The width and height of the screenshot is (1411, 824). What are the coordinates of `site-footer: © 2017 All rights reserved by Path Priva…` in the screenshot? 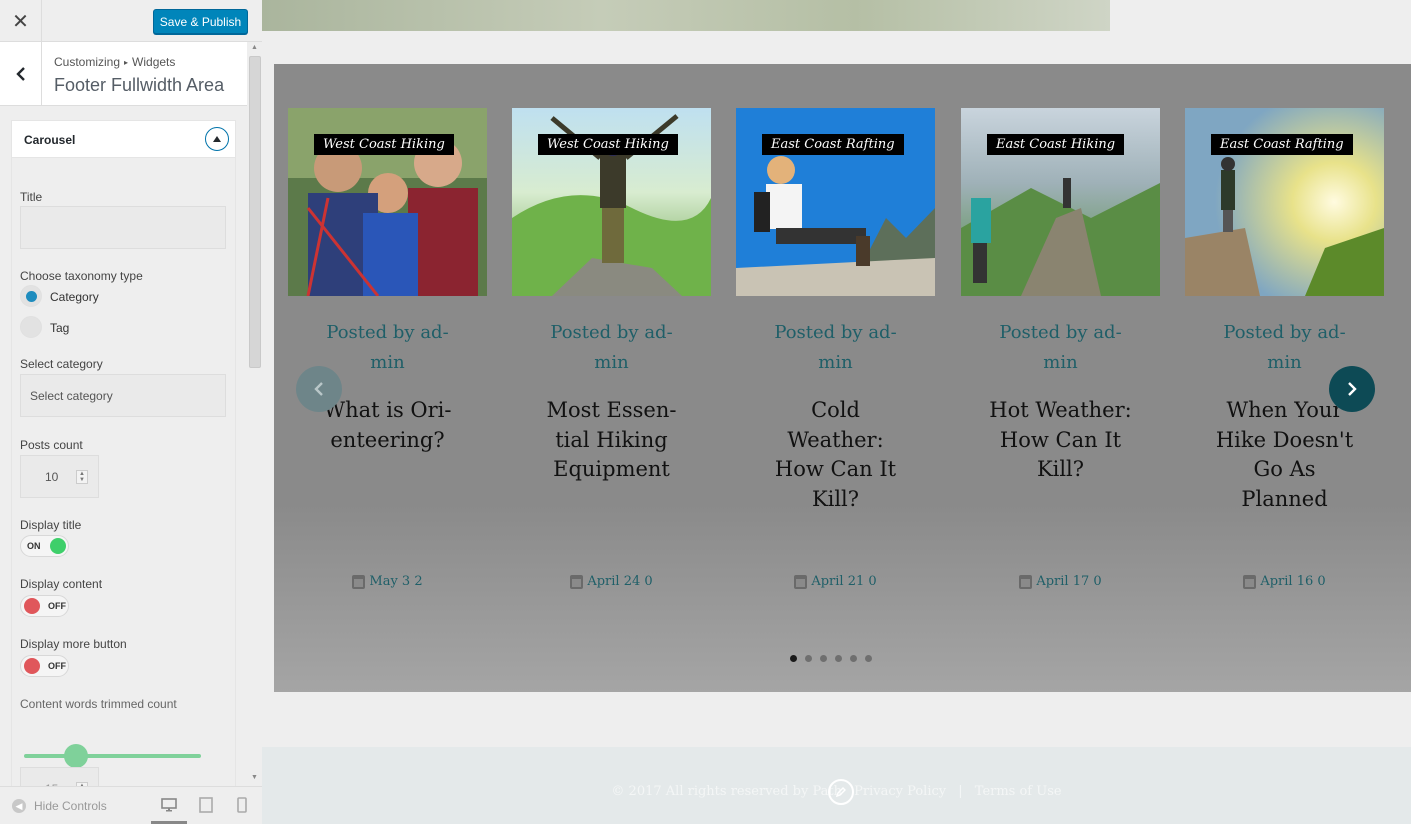 It's located at (836, 785).